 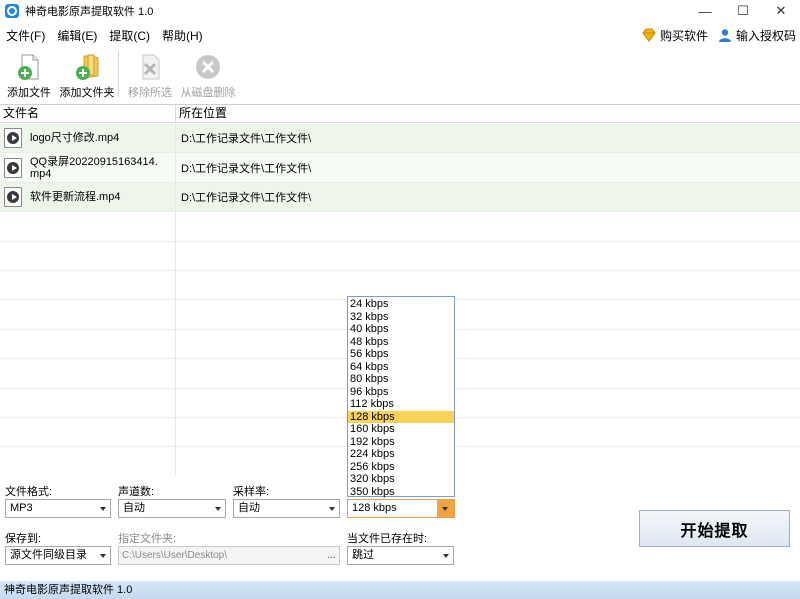 I want to click on exists-select: 跳过, so click(x=400, y=555).